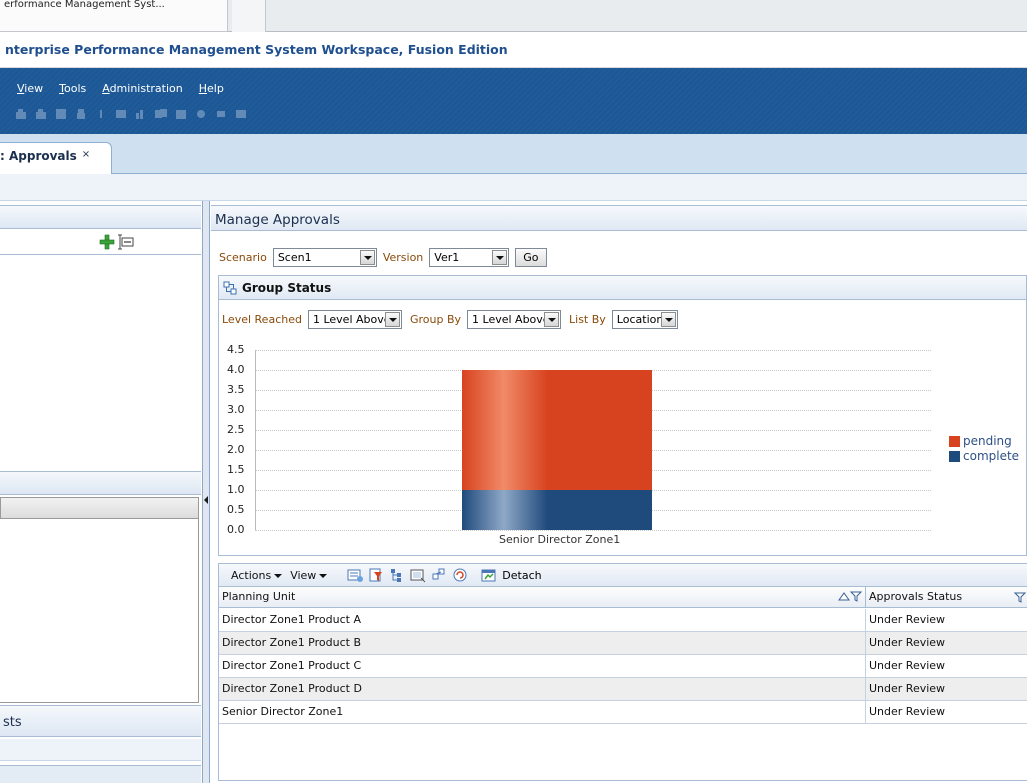  I want to click on level-reached-select: 1 Level Above, so click(354, 319).